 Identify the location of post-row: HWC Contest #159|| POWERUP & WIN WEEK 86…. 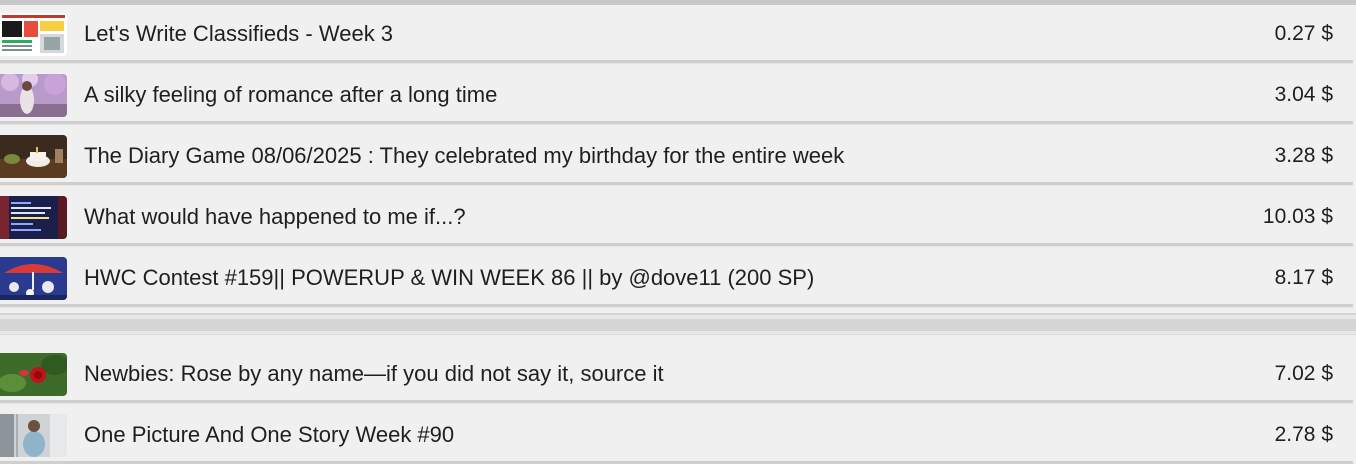
(676, 278).